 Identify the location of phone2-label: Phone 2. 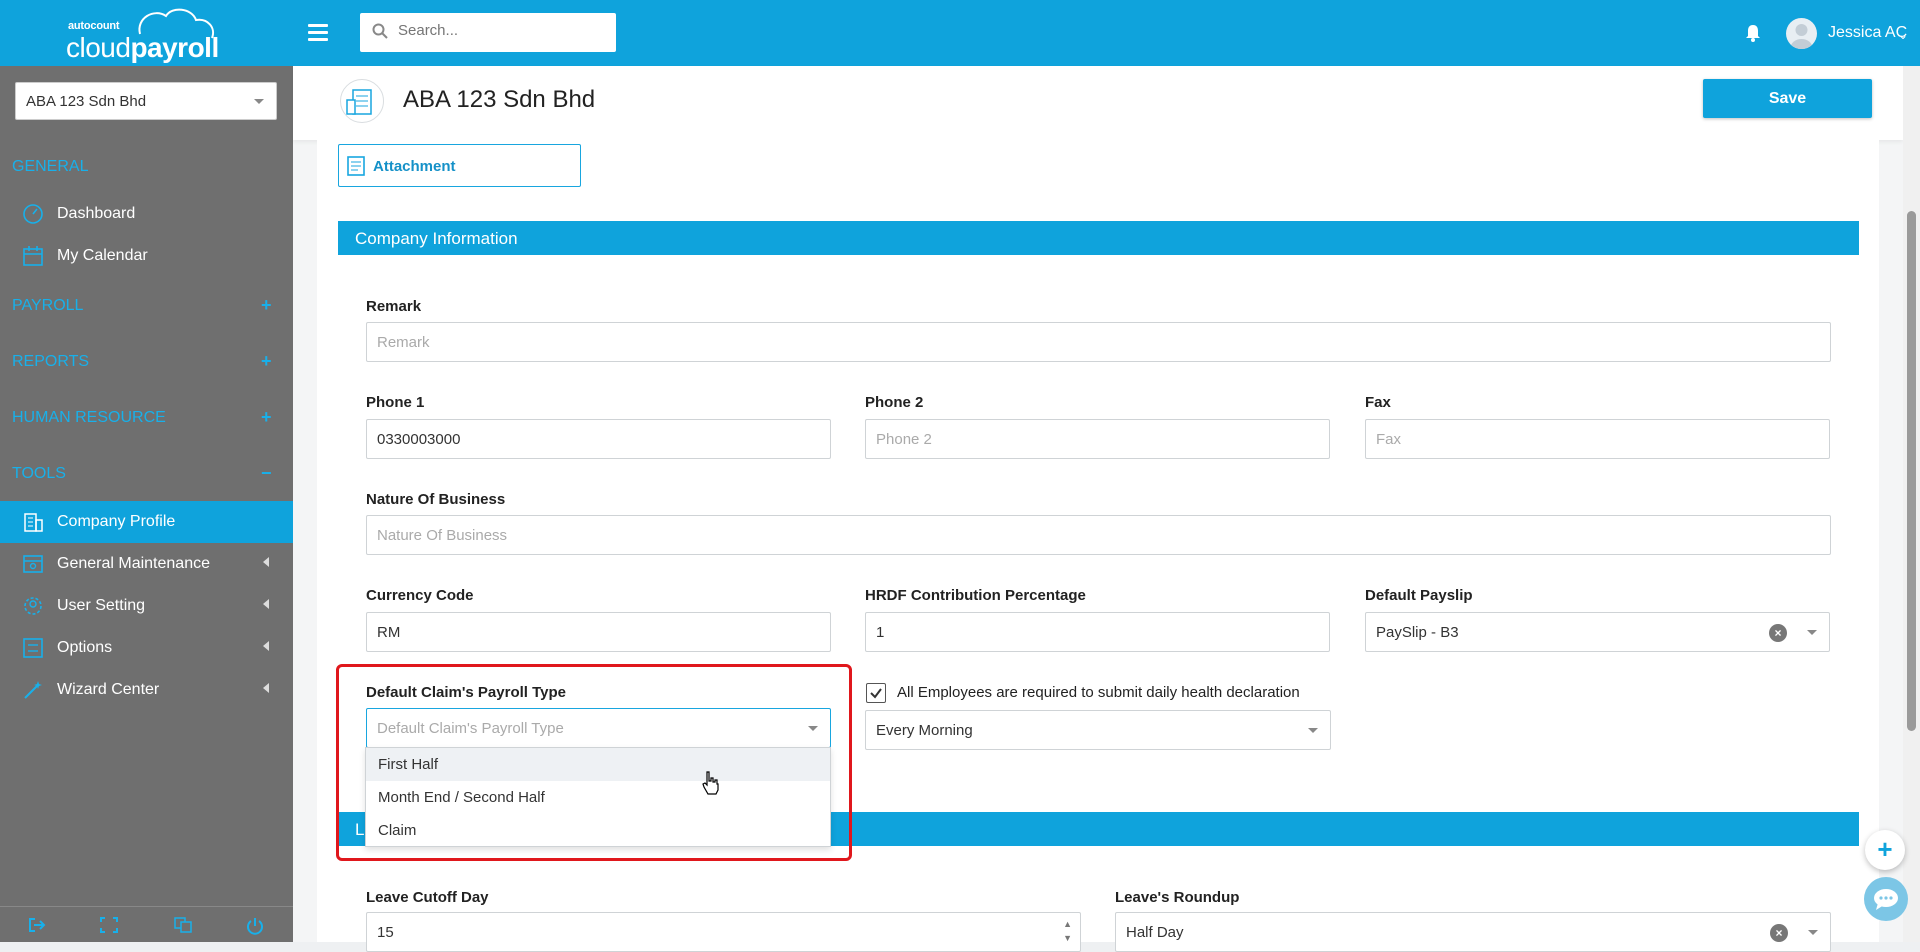
(894, 402).